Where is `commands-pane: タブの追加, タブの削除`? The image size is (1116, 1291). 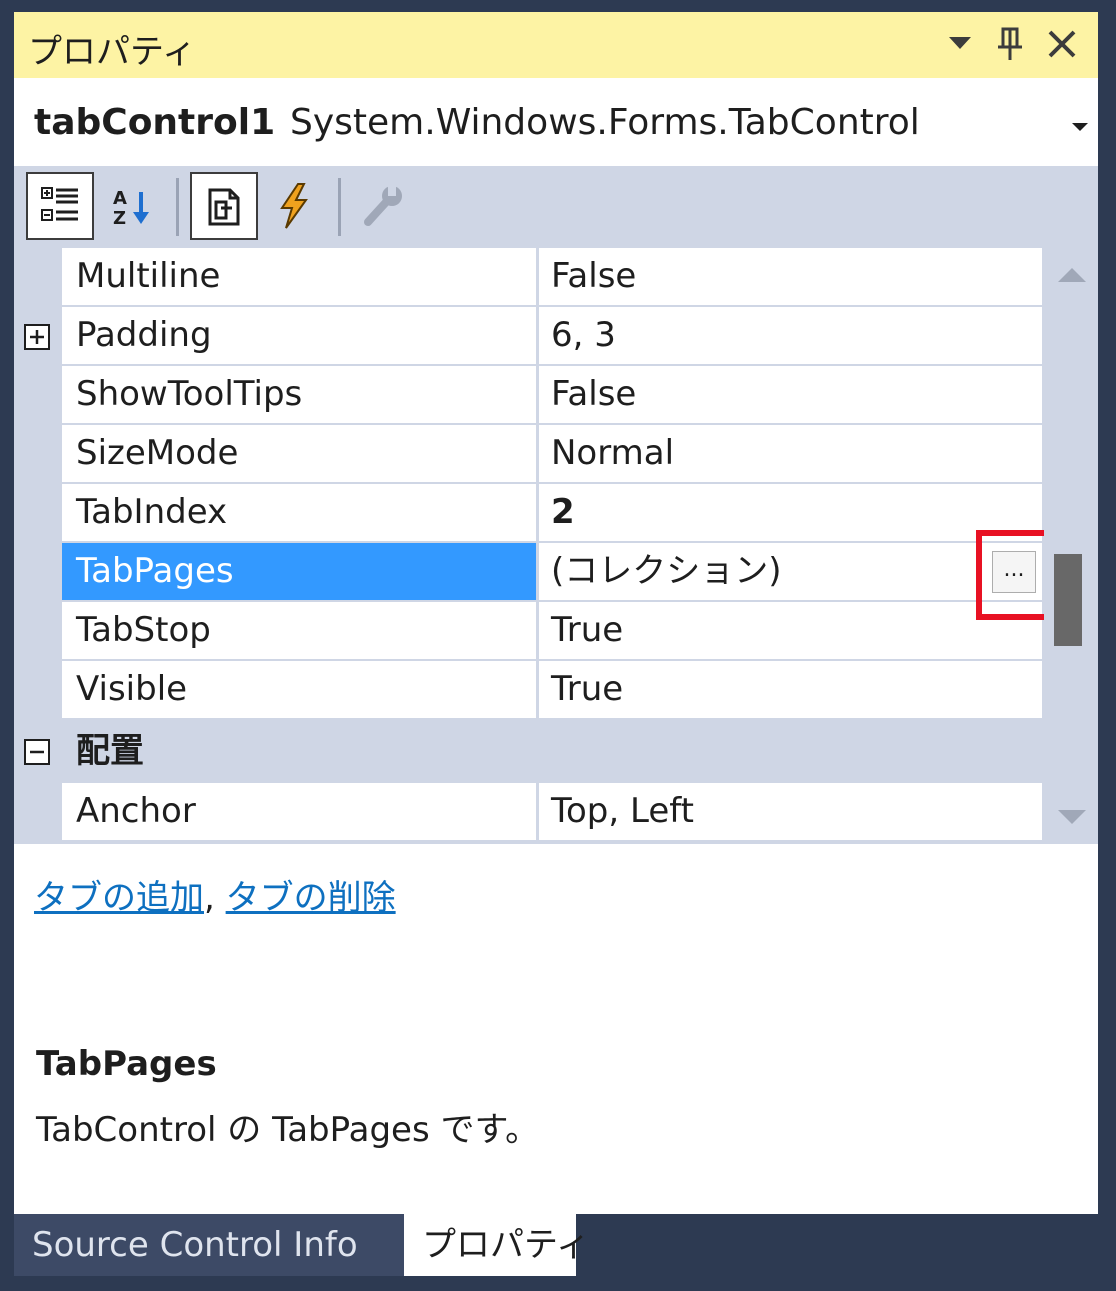
commands-pane: タブの追加, タブの削除 is located at coordinates (556, 934).